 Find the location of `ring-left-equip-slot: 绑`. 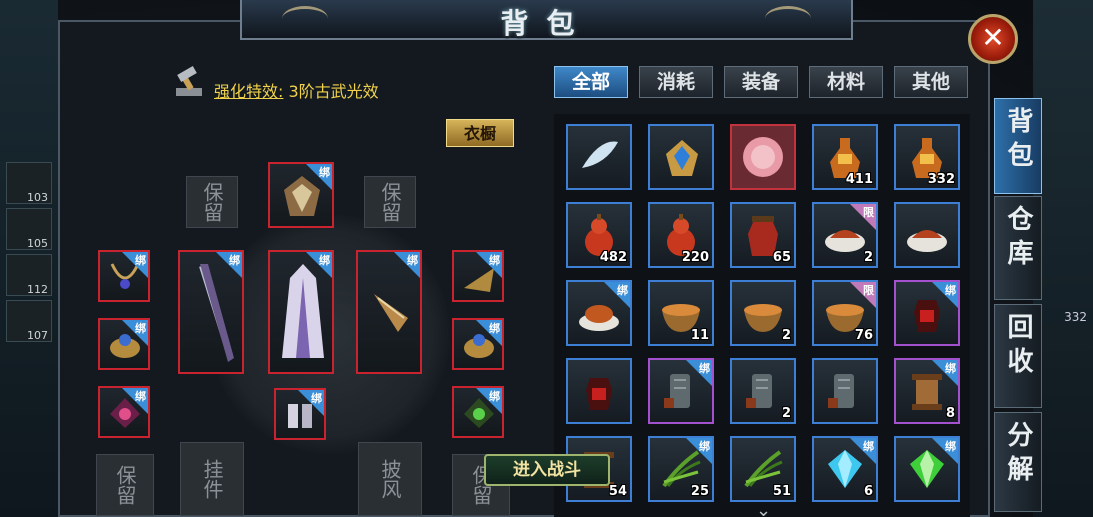

ring-left-equip-slot: 绑 is located at coordinates (124, 344).